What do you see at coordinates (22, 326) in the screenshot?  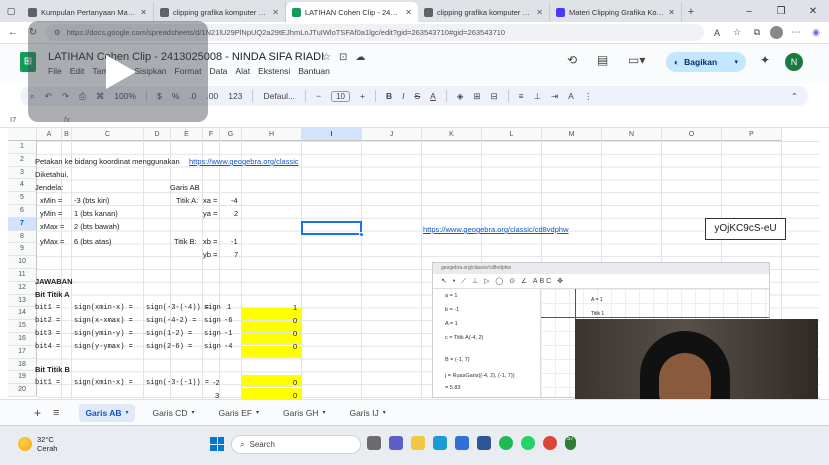 I see `row-header: 15` at bounding box center [22, 326].